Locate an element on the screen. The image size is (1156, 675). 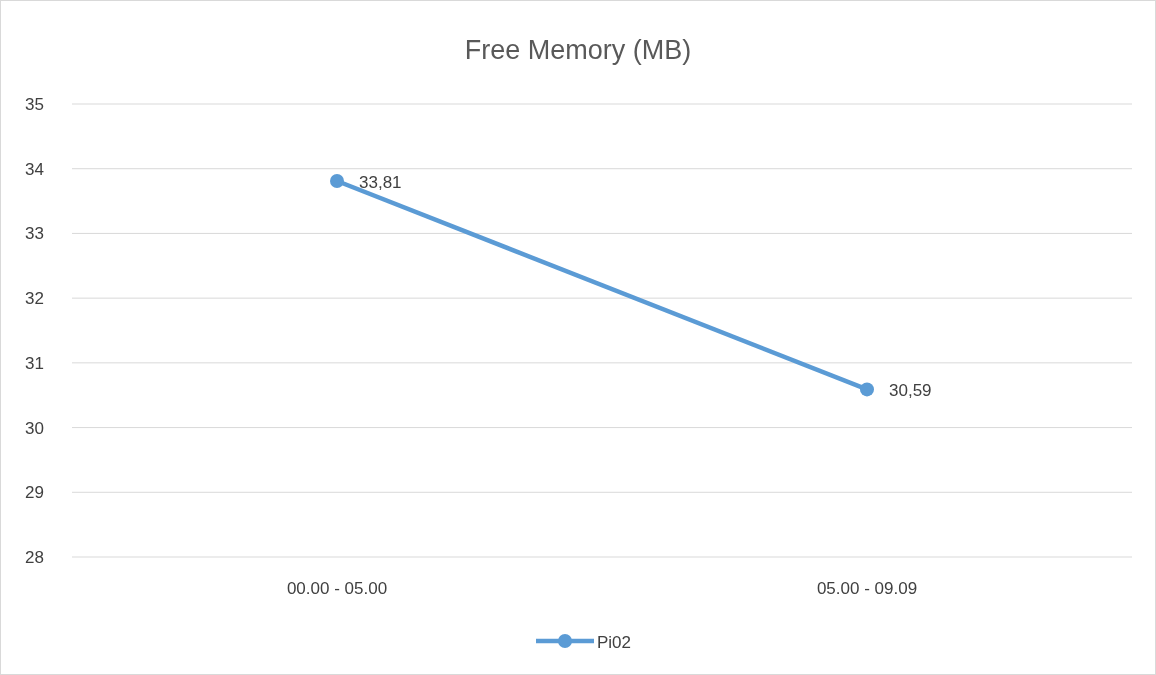
legend-line-marker-icon is located at coordinates (565, 641).